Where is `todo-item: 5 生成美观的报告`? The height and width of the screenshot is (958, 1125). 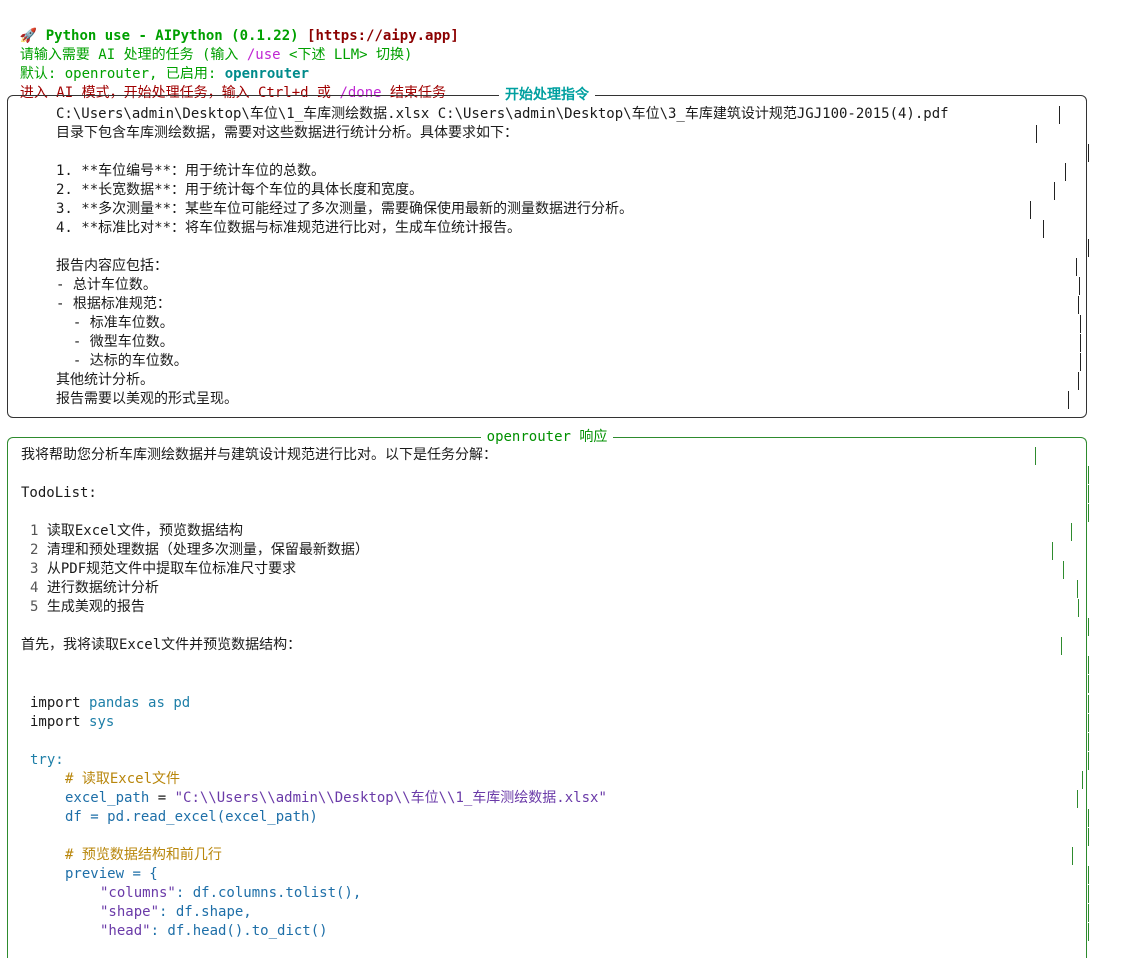 todo-item: 5 生成美观的报告 is located at coordinates (87, 607).